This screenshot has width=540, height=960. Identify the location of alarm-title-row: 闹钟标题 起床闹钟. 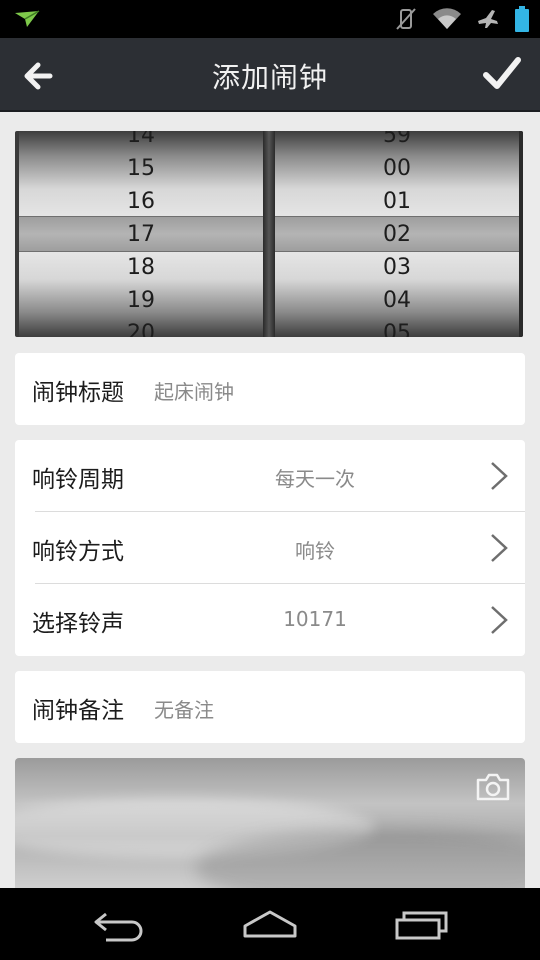
(270, 389).